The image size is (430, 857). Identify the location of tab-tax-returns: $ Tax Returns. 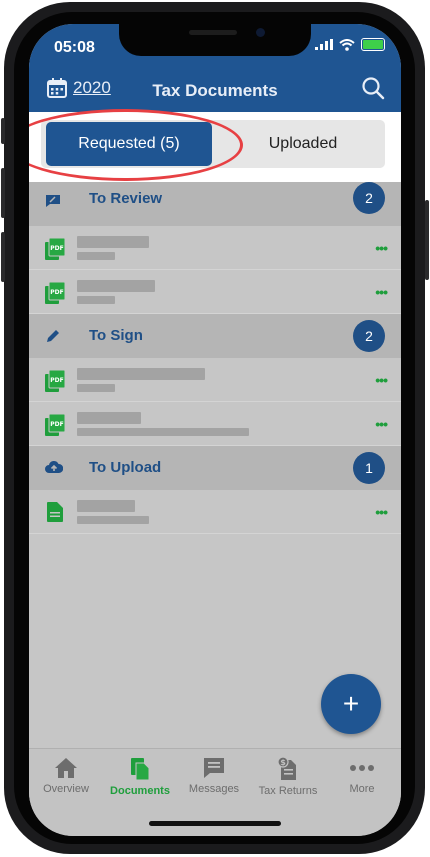
(288, 777).